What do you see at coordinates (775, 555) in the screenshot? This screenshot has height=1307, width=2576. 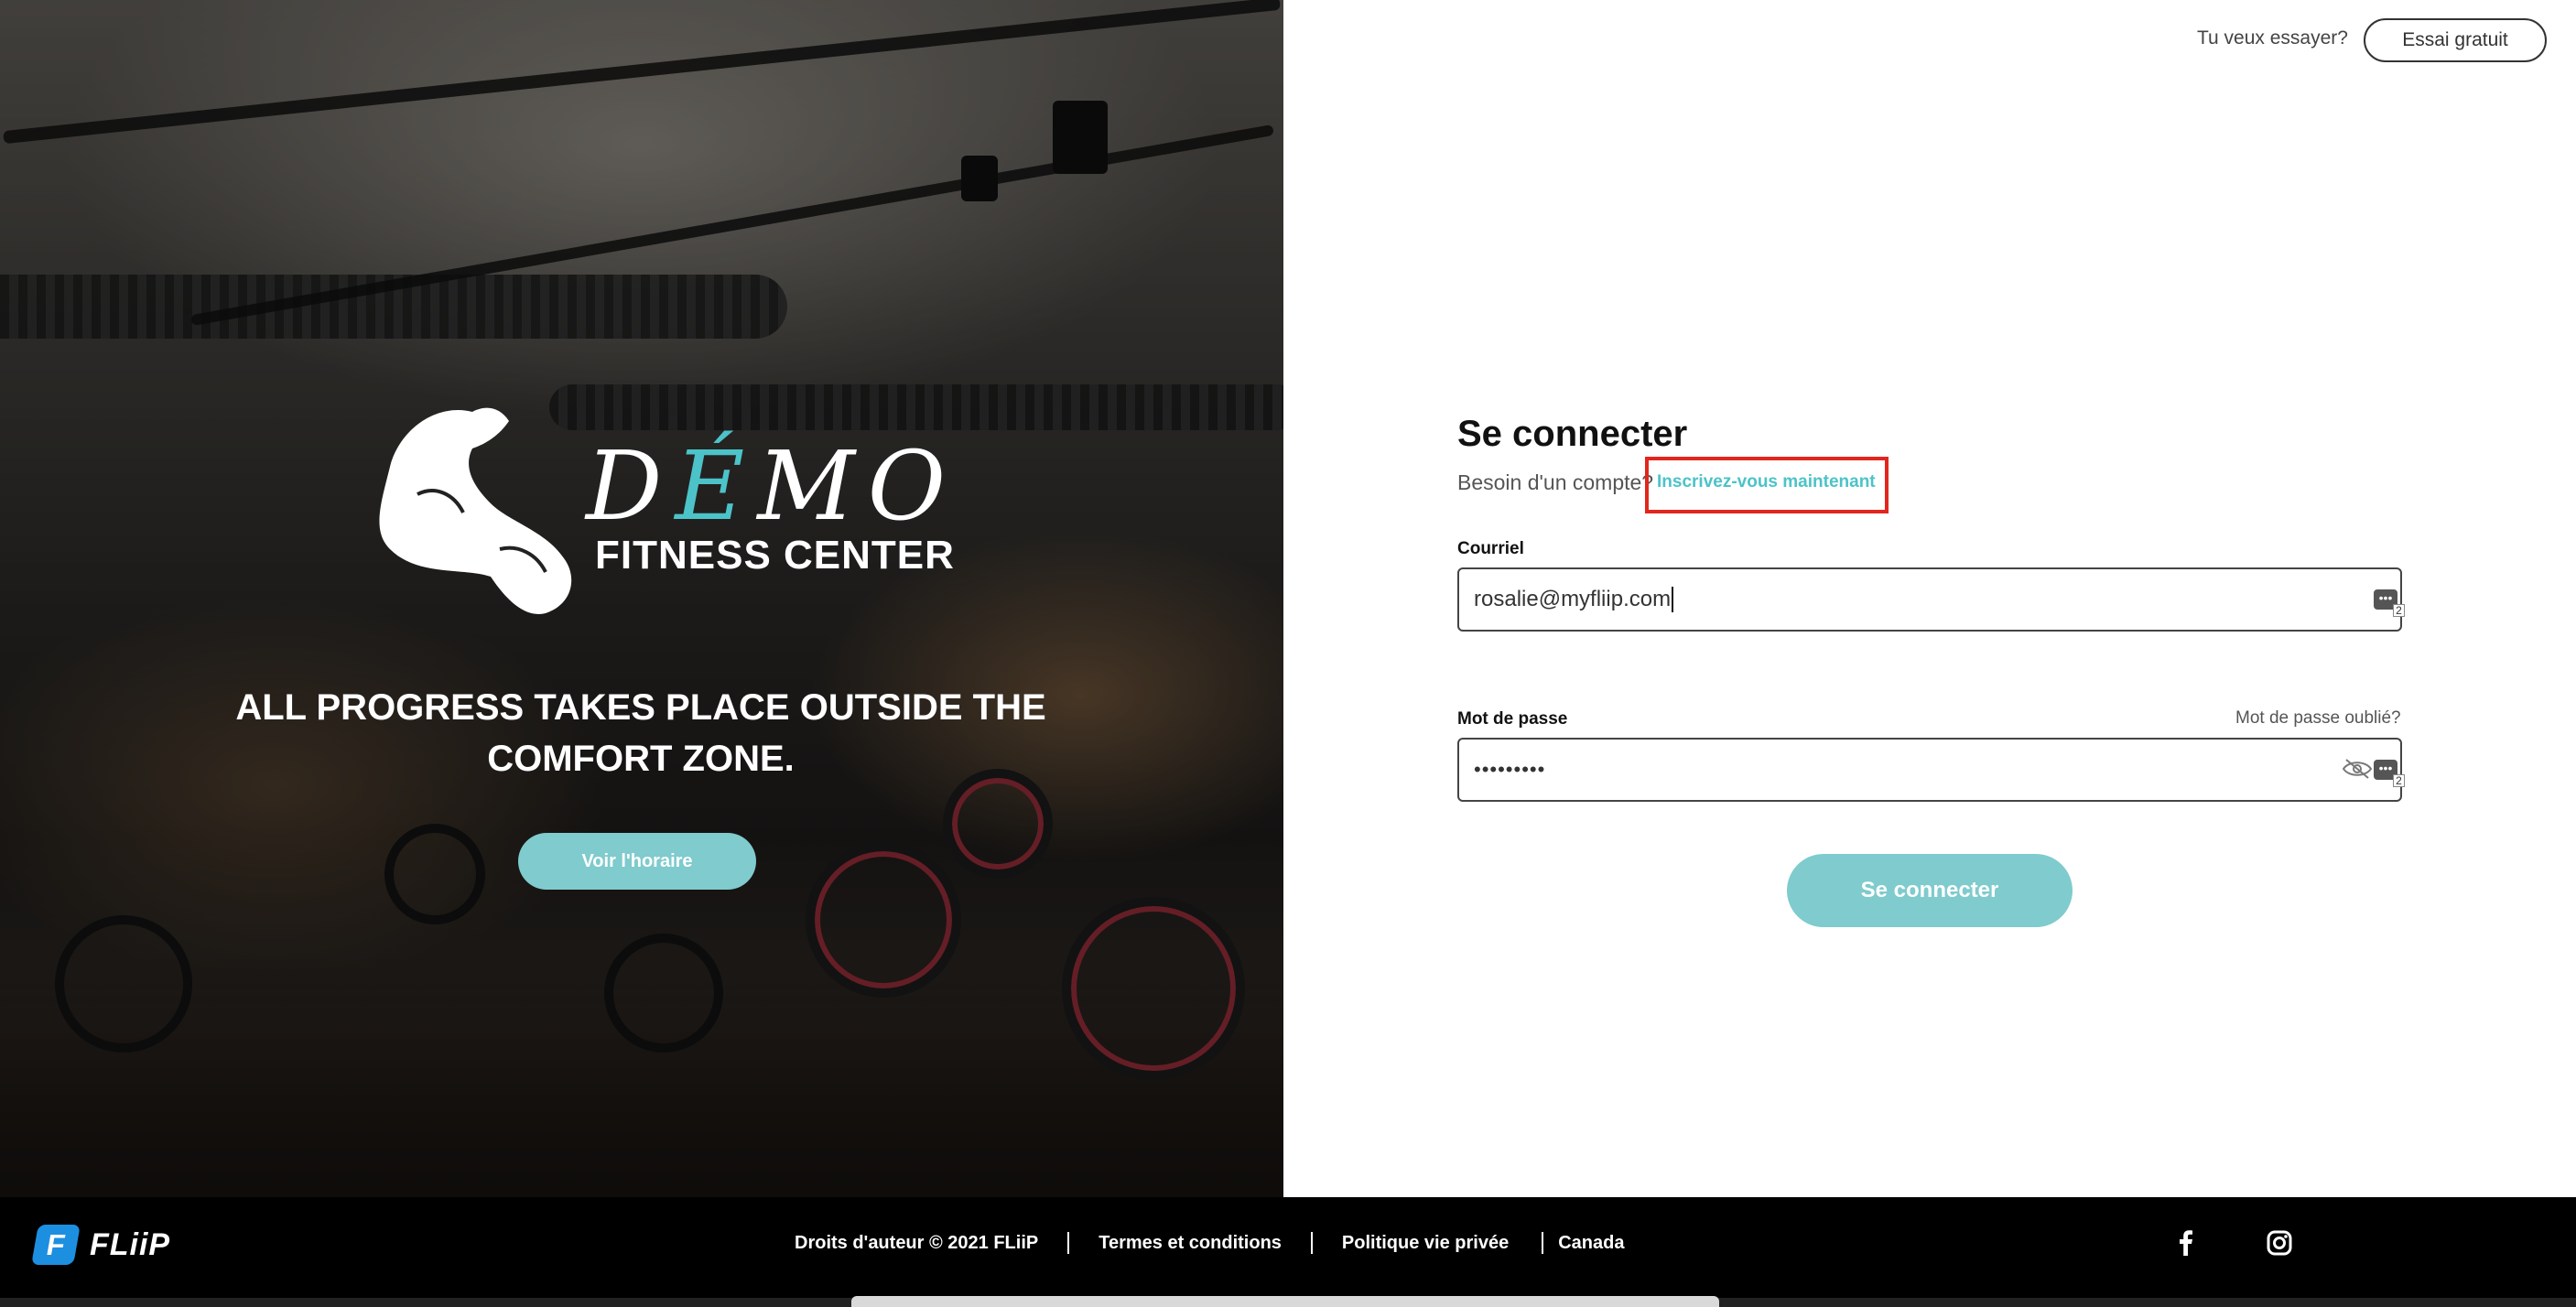 I see `brand-subtitle: FITNESS CENTER` at bounding box center [775, 555].